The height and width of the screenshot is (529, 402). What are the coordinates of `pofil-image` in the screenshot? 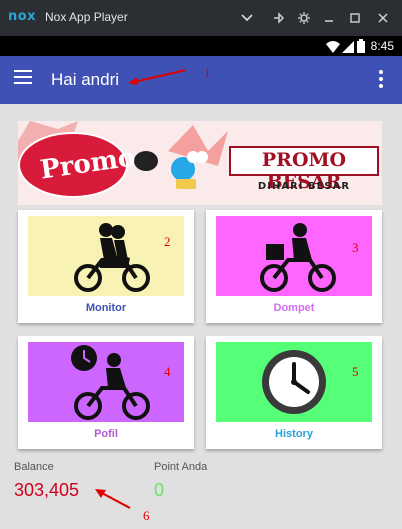 It's located at (106, 382).